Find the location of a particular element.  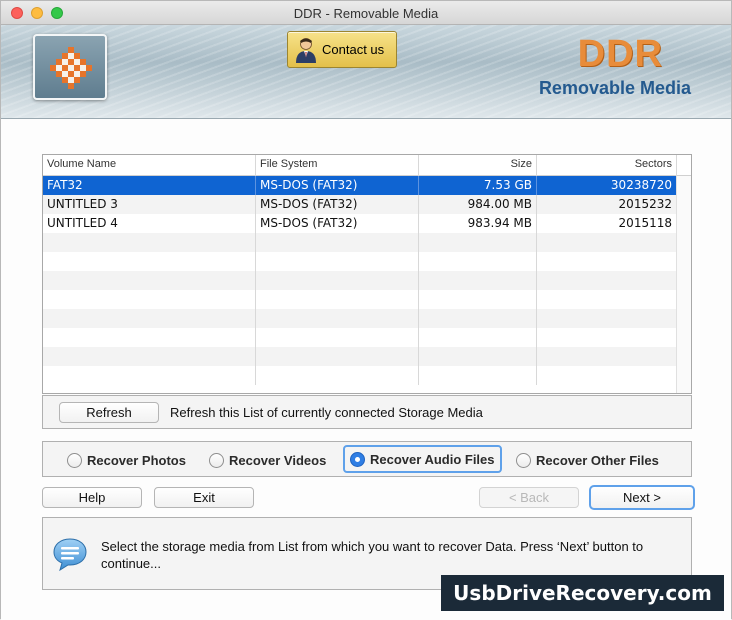

contact-us-label: Contact us is located at coordinates (353, 49).